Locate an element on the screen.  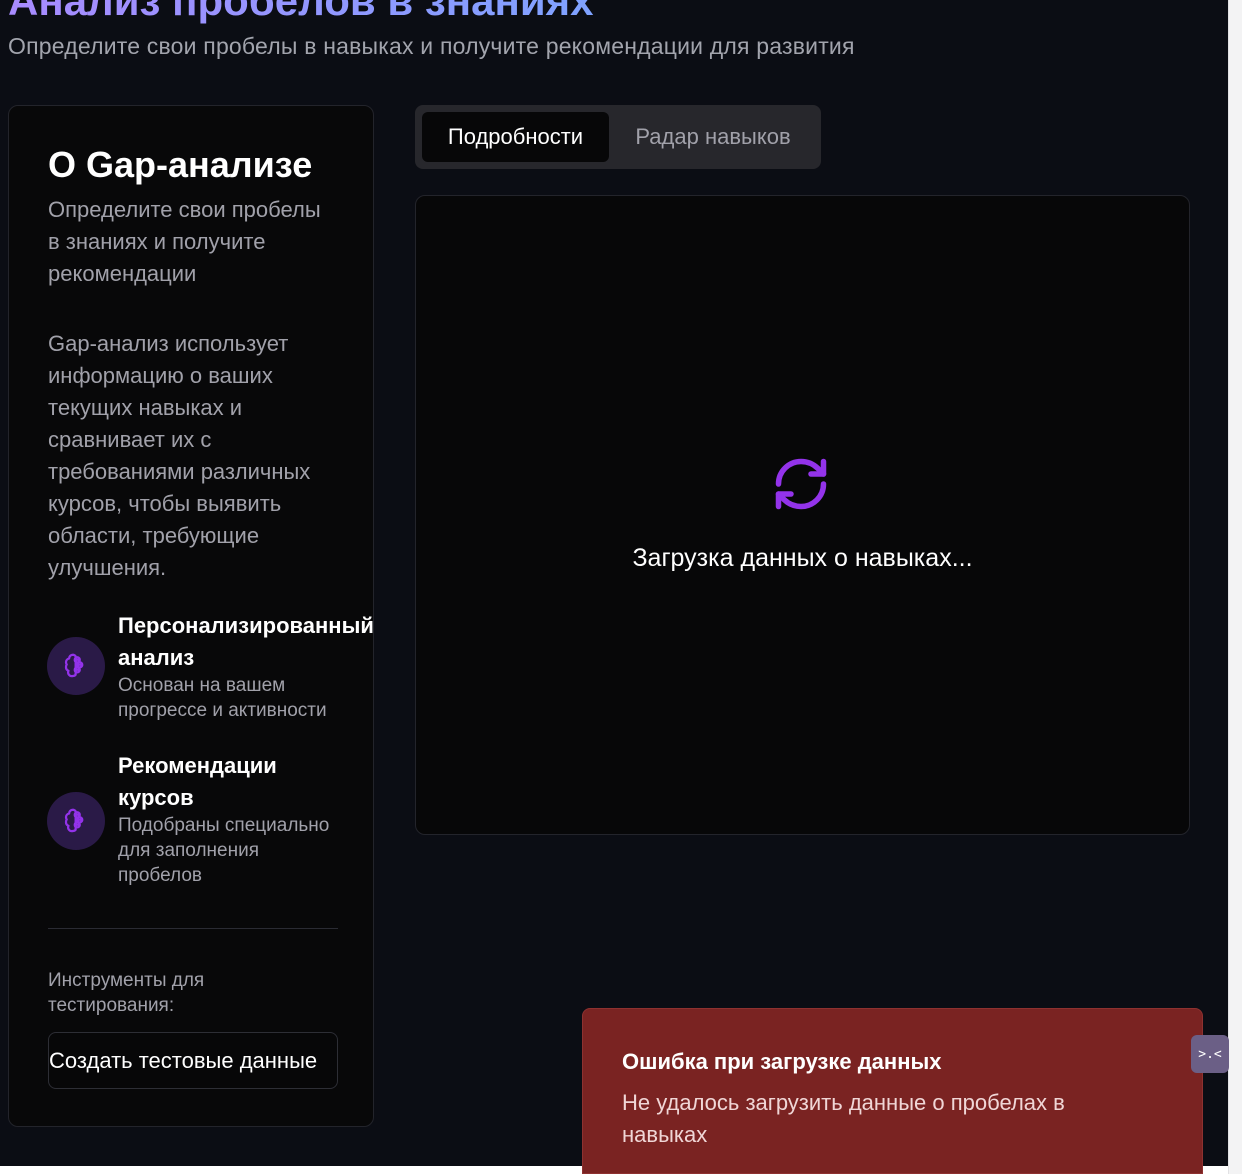
testing-tools-label: Инструменты для тестирования: is located at coordinates (126, 993).